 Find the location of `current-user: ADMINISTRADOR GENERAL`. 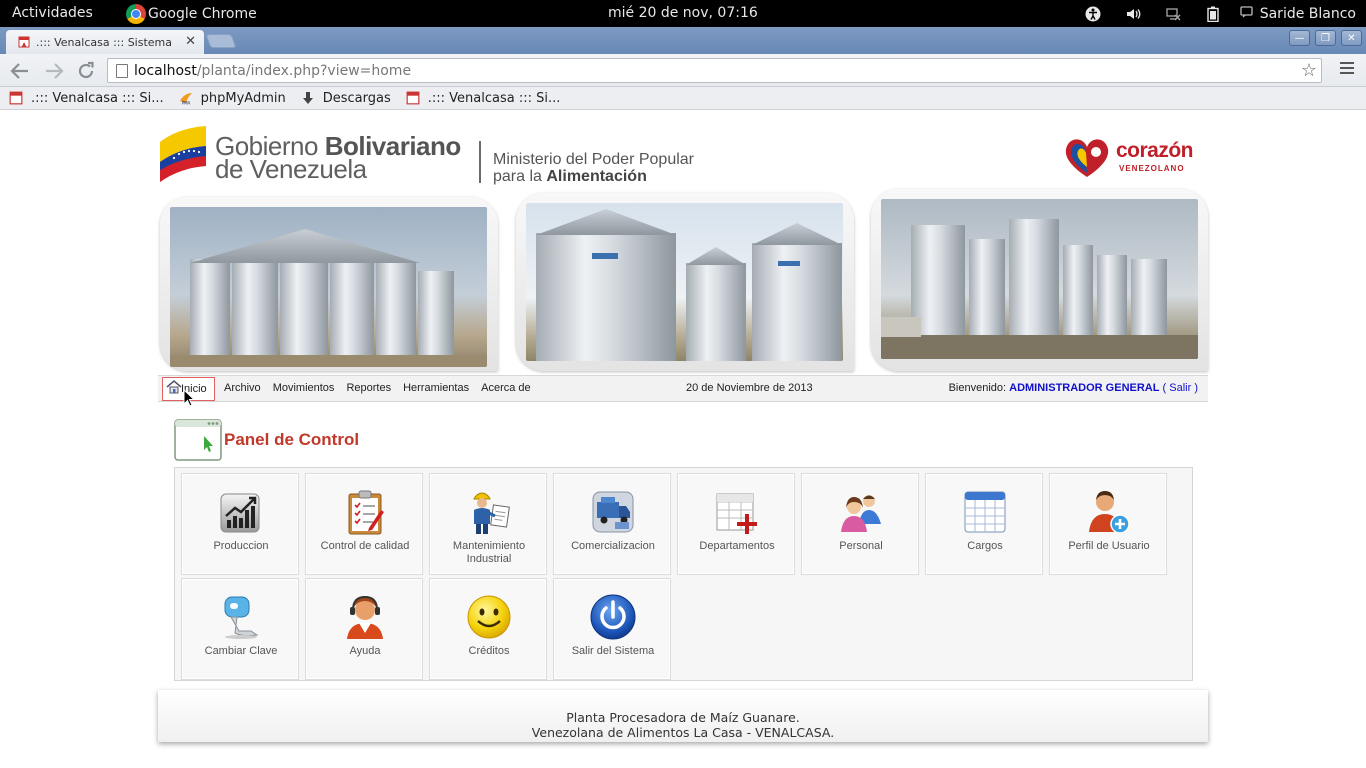

current-user: ADMINISTRADOR GENERAL is located at coordinates (1084, 388).